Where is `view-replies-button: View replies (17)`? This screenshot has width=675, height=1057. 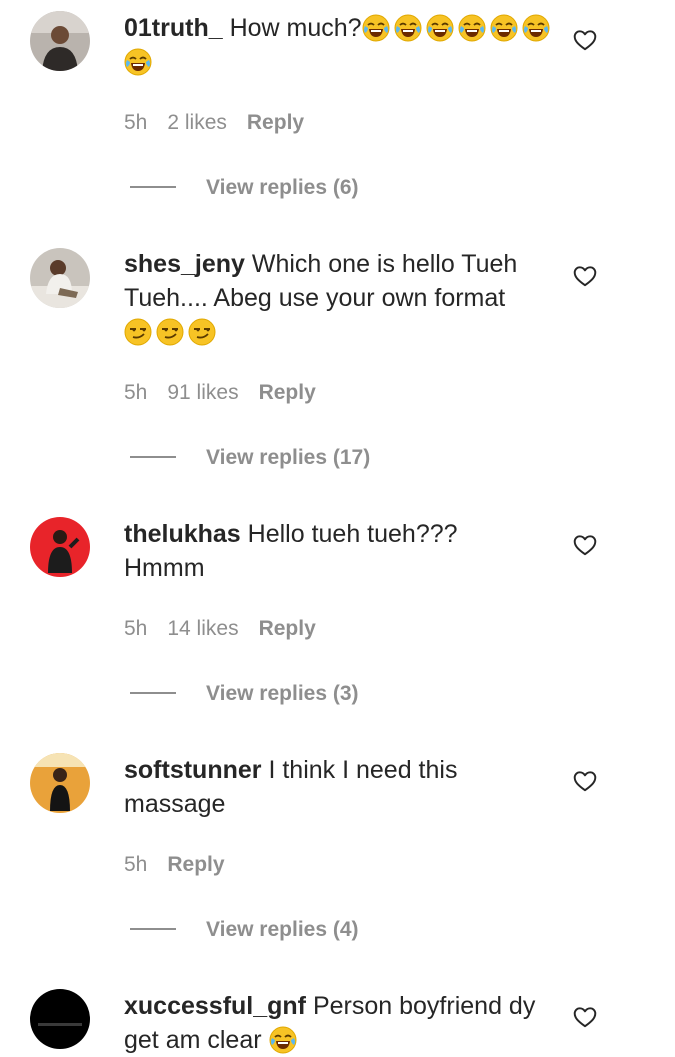
view-replies-button: View replies (17) is located at coordinates (250, 458).